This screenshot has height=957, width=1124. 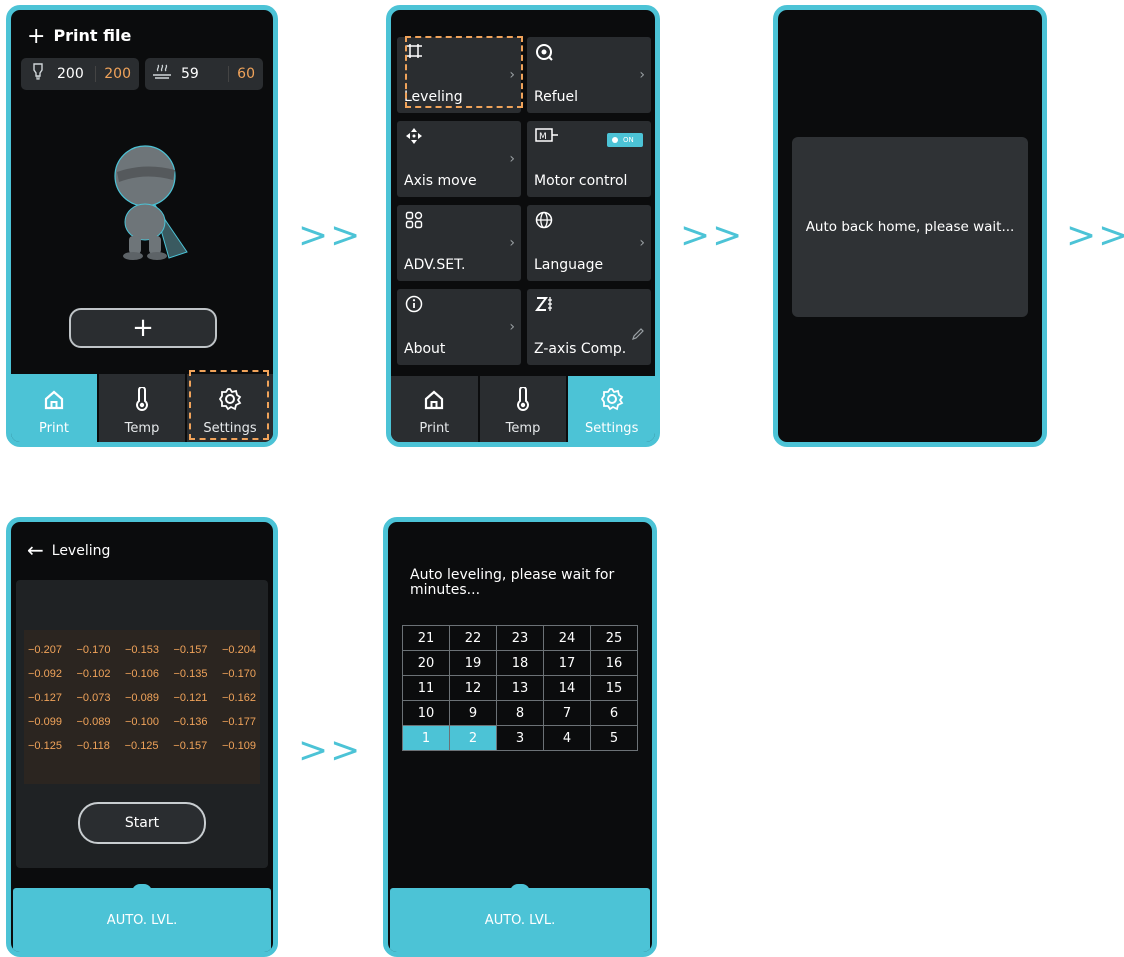 I want to click on tile-about: › About, so click(x=459, y=327).